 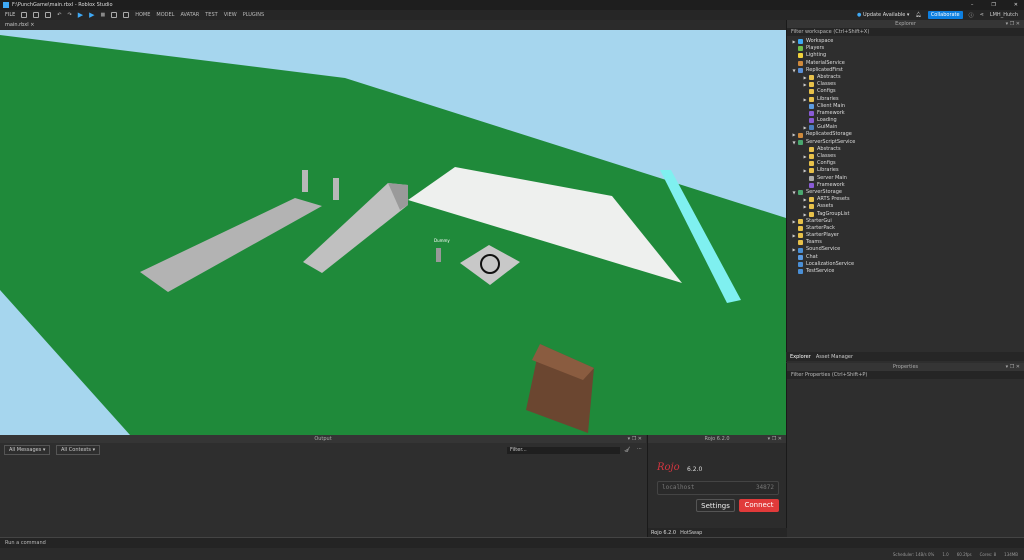 I want to click on explorer-item: ▶ ARTS Presets, so click(x=905, y=199).